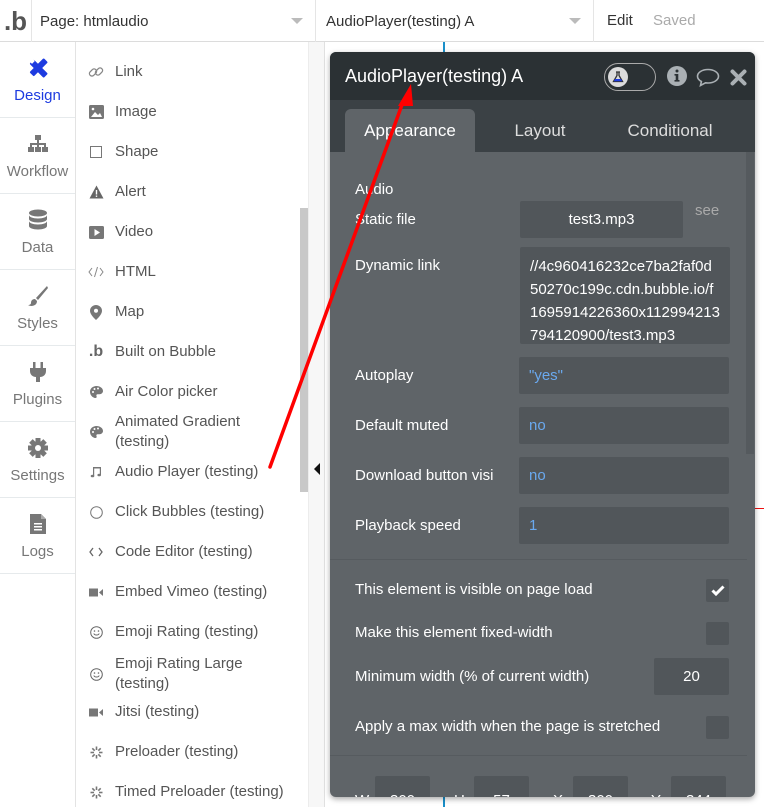  Describe the element at coordinates (38, 144) in the screenshot. I see `workflow-icon` at that location.